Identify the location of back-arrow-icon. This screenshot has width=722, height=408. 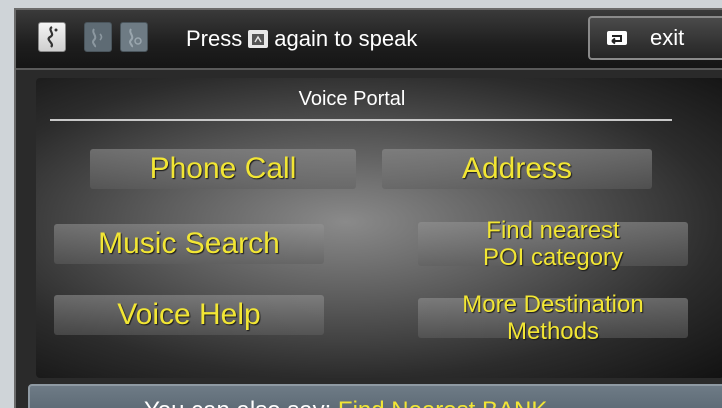
(617, 38).